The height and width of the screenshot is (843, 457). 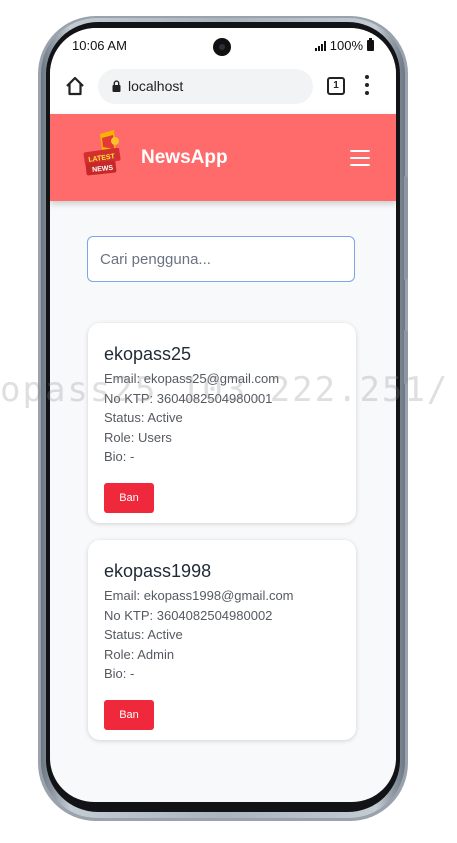 I want to click on lock-icon, so click(x=116, y=86).